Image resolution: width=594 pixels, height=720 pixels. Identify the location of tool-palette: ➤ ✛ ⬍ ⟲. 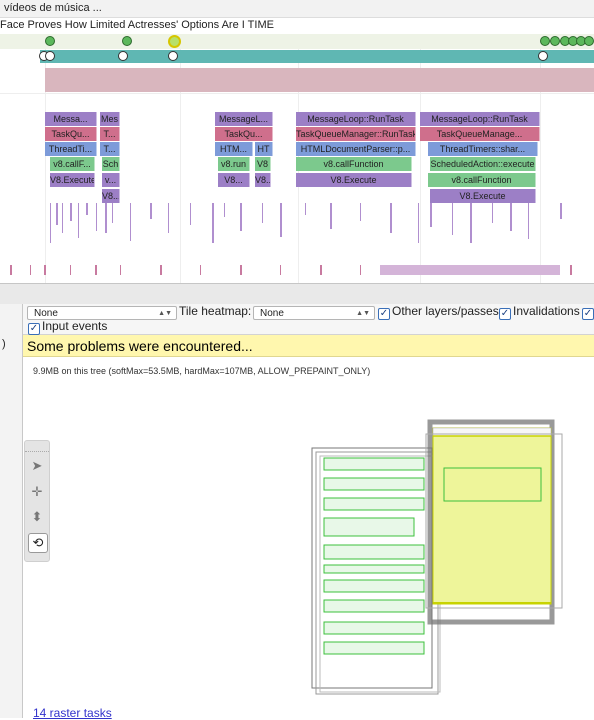
(37, 501).